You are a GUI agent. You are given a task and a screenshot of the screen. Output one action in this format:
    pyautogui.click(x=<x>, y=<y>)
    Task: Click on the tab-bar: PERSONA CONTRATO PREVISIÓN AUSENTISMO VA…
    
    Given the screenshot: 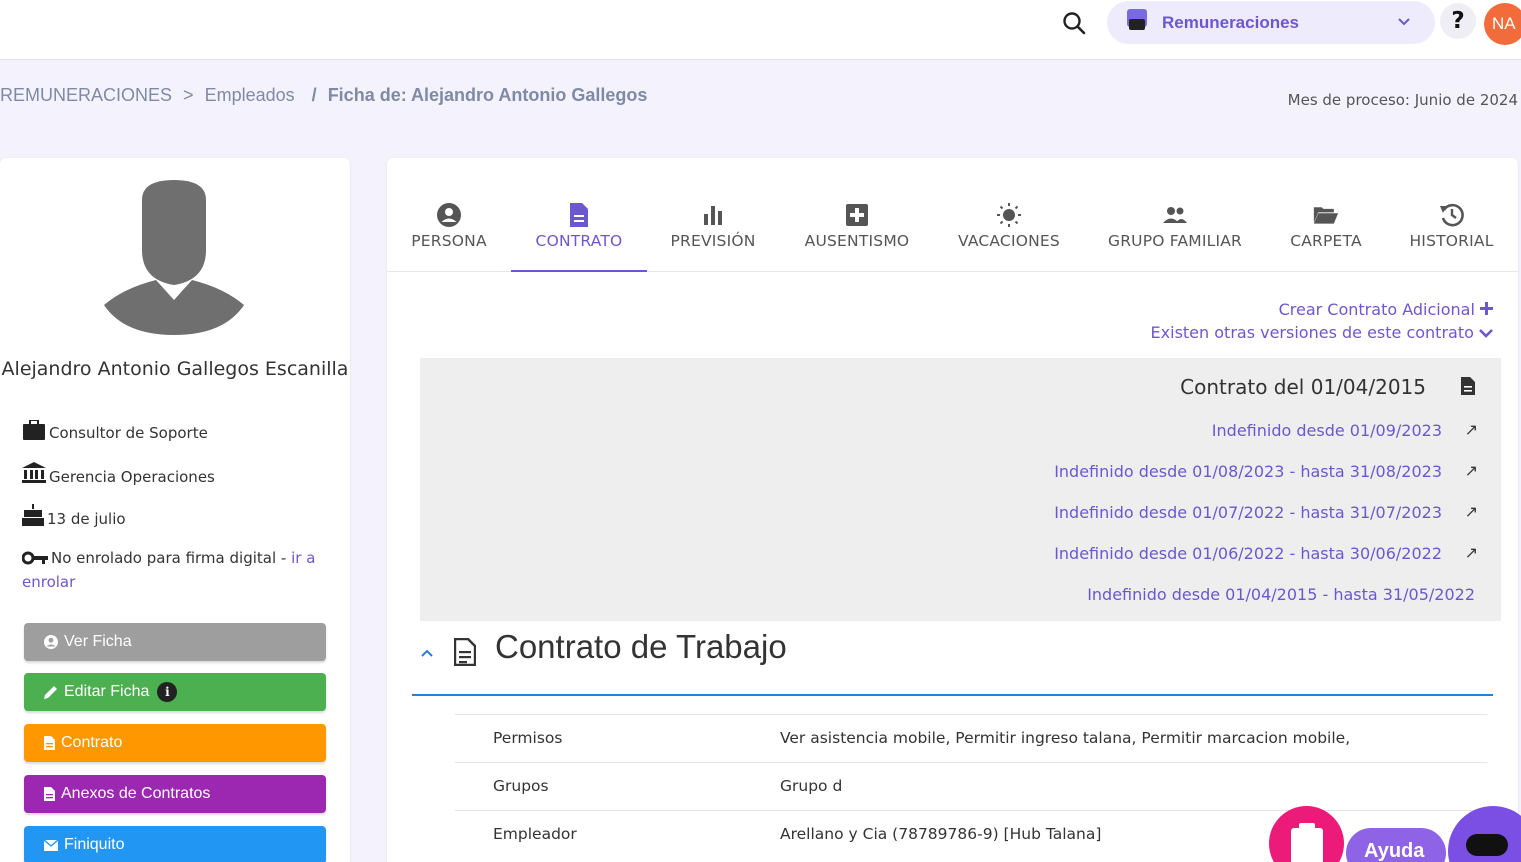 What is the action you would take?
    pyautogui.click(x=952, y=235)
    